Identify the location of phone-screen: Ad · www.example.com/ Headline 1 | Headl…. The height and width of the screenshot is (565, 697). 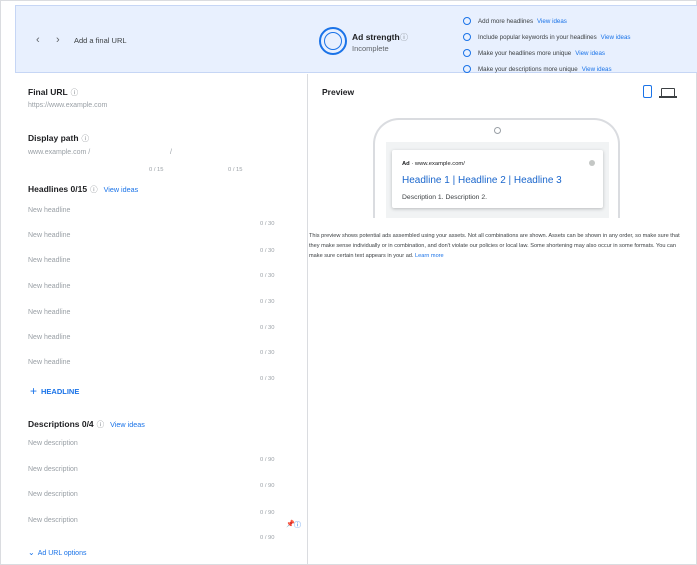
(497, 180).